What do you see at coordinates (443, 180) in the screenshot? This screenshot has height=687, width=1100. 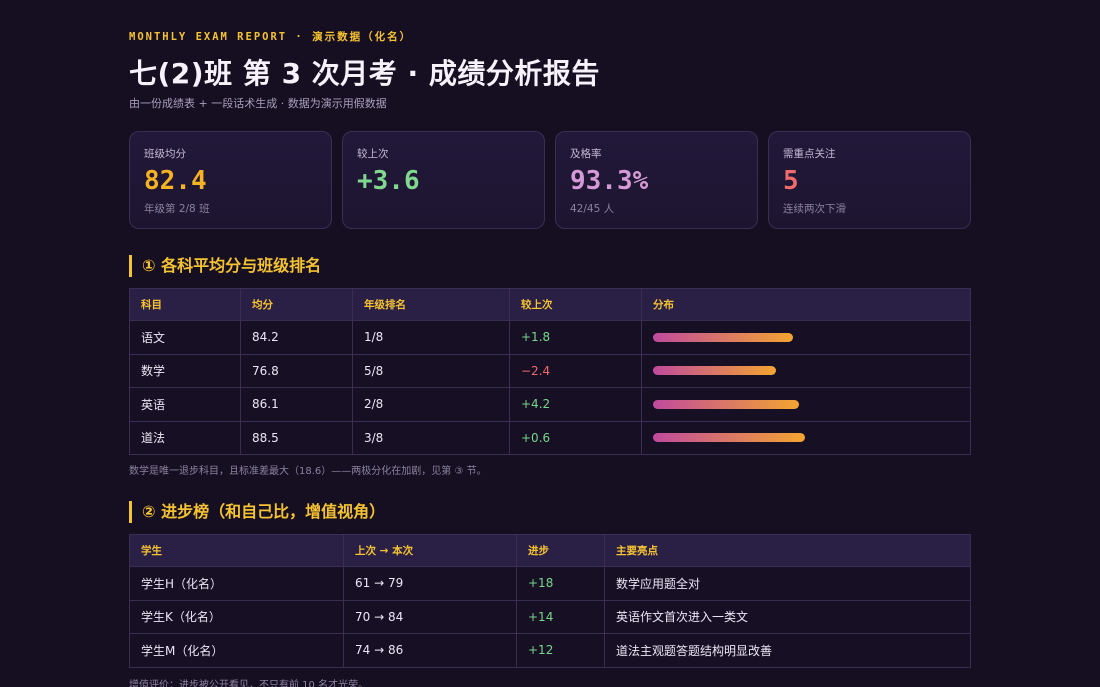 I see `kpi-card-change: 较上次 +3.6` at bounding box center [443, 180].